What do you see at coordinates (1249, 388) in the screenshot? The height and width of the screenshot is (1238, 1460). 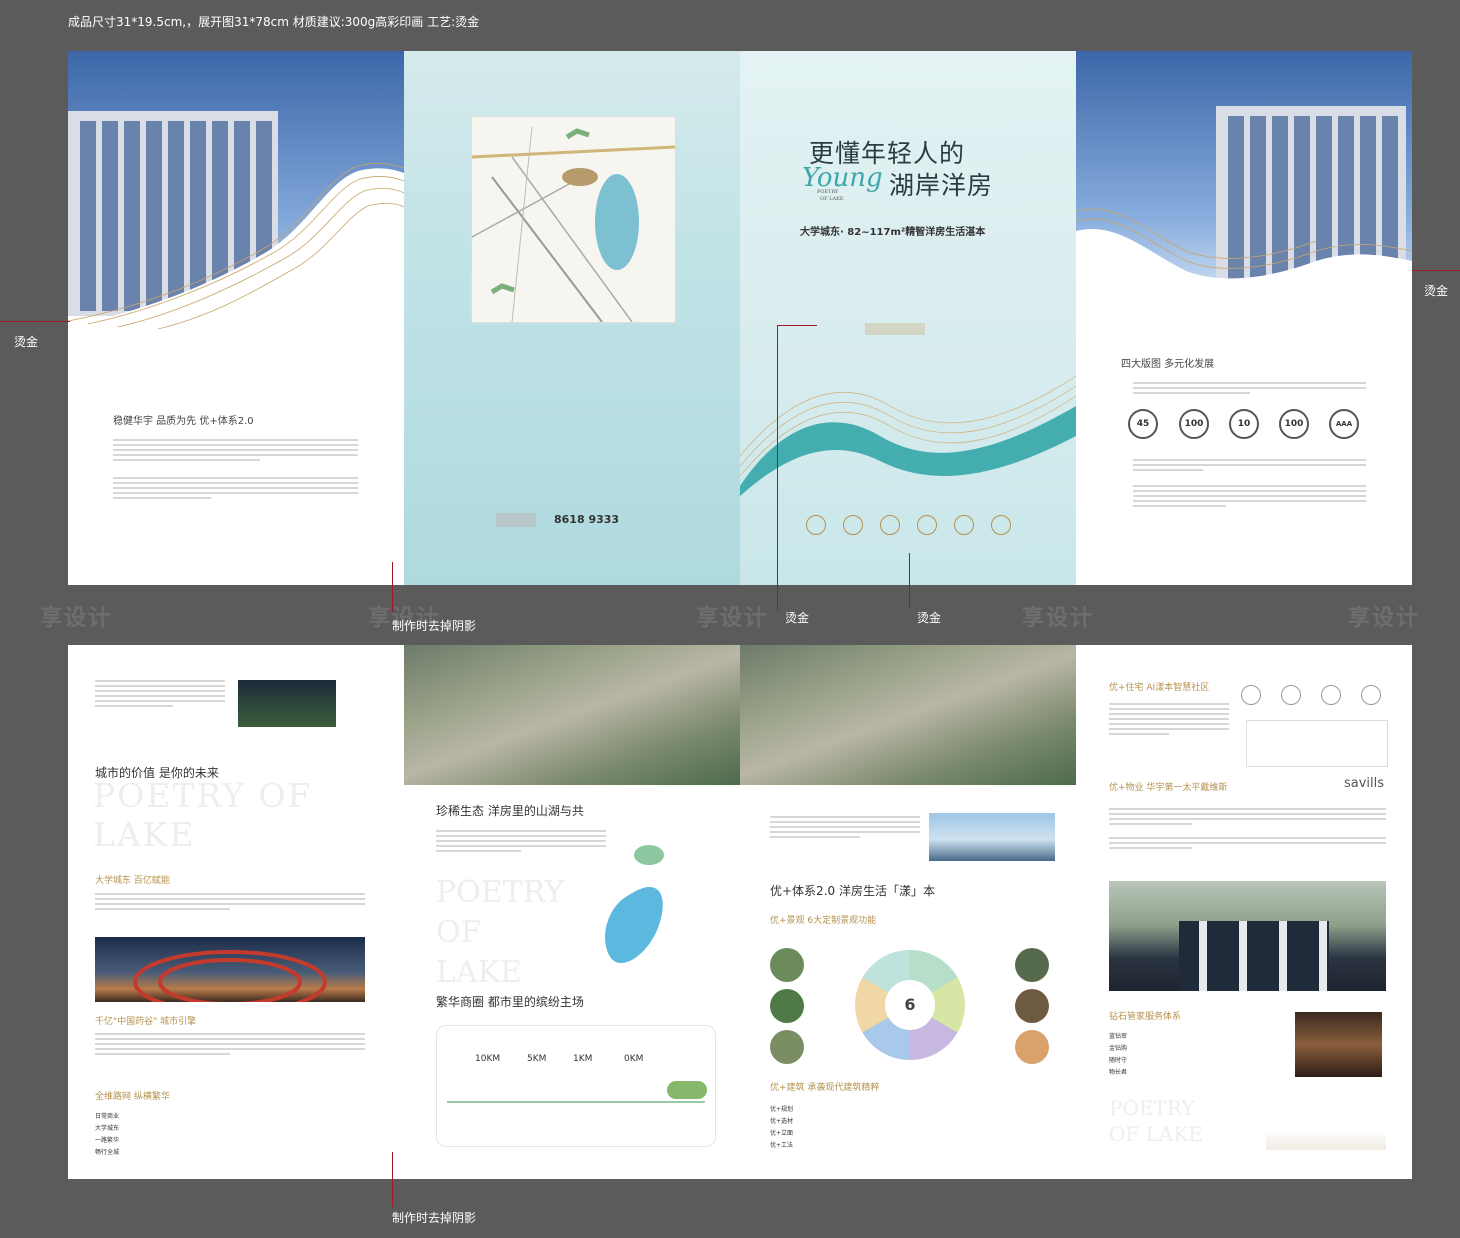 I see `page4-body1` at bounding box center [1249, 388].